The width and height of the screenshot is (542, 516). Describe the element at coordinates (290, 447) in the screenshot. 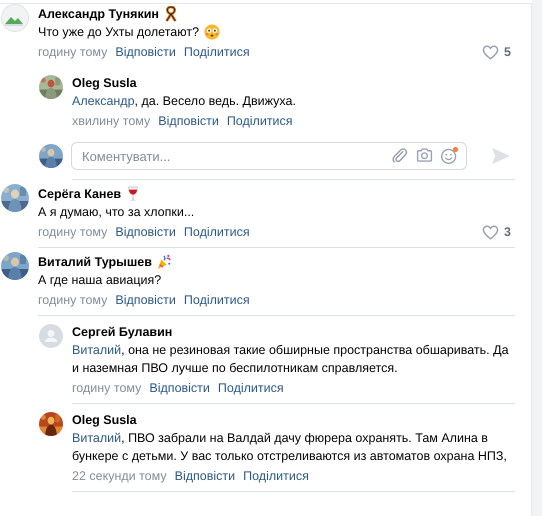

I see `comment-text: Виталий, ПВО забрали на Валдай дачу фюрера охранять. Там Алина в бункере с детьми. У вас только отстреливаются из автоматов охрана НПЗ,` at that location.